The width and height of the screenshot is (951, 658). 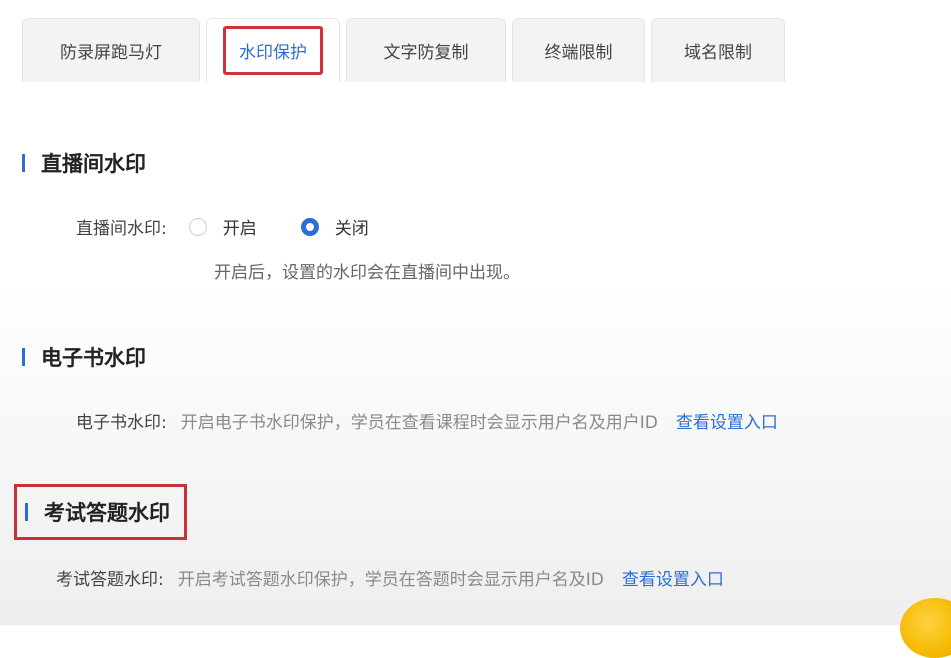 I want to click on exam-settings-link: 查看设置入口, so click(x=673, y=577).